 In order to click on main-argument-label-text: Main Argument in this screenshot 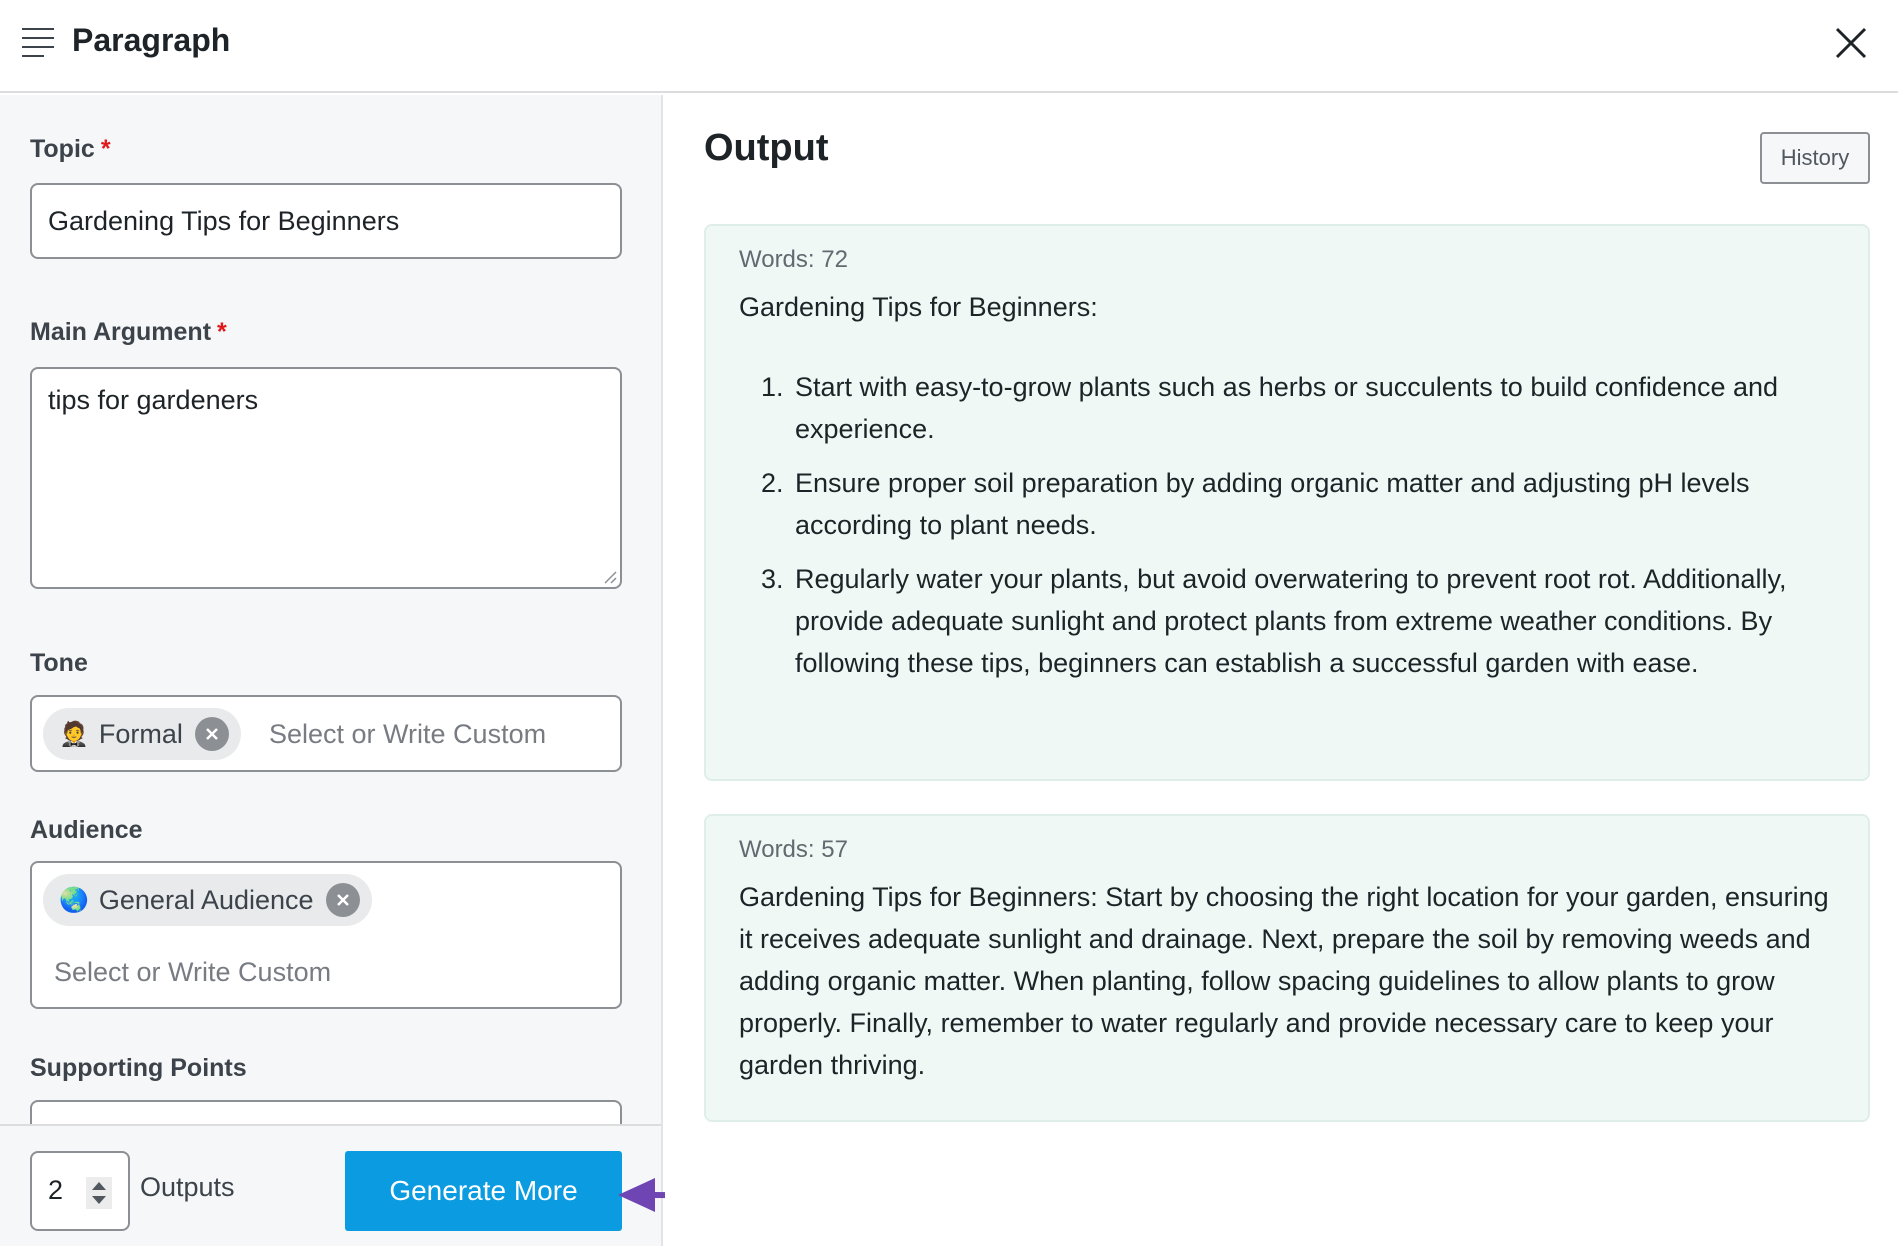, I will do `click(121, 332)`.